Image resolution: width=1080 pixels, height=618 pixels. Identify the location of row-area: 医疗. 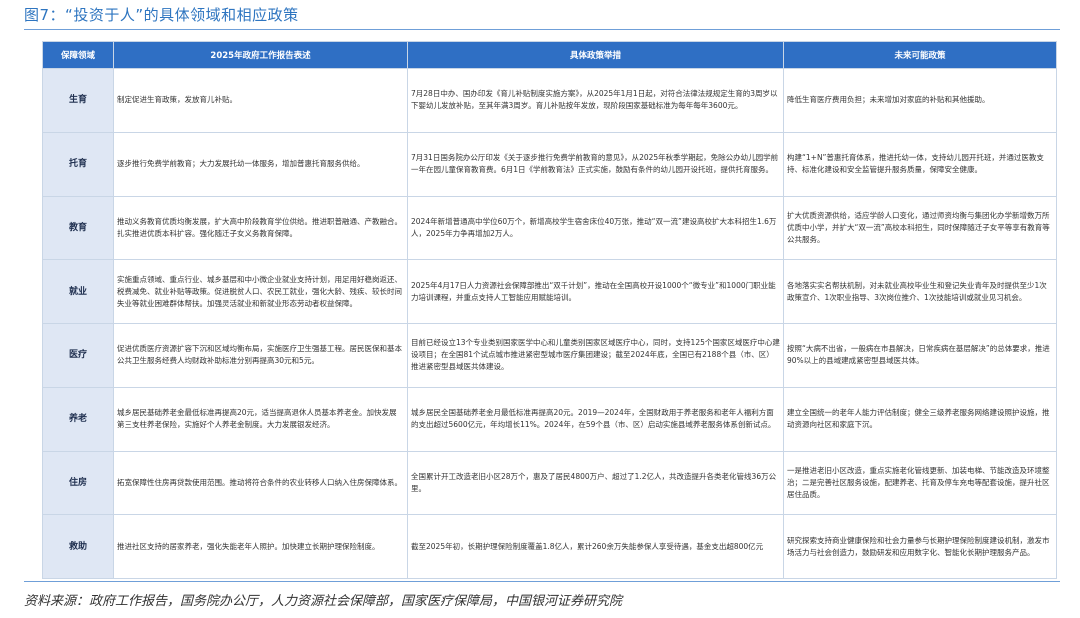
(78, 355).